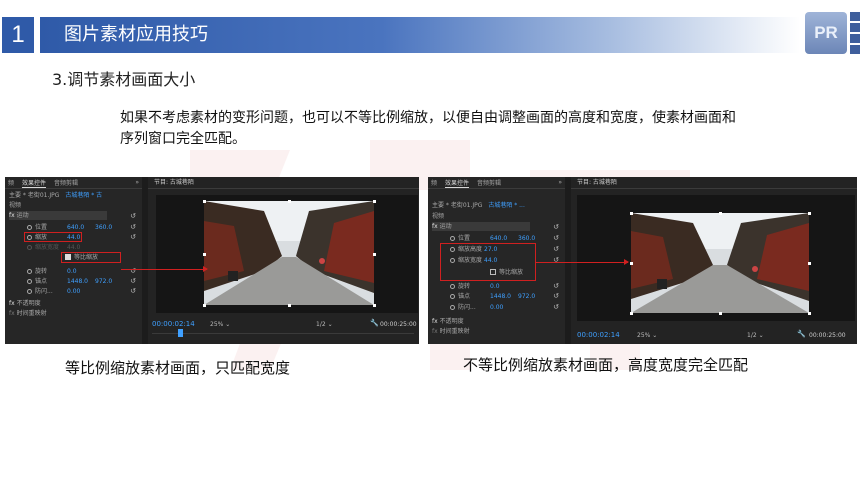 Image resolution: width=860 pixels, height=484 pixels. What do you see at coordinates (178, 368) in the screenshot?
I see `caption-left: 等比例缩放素材画面，只匹配宽度` at bounding box center [178, 368].